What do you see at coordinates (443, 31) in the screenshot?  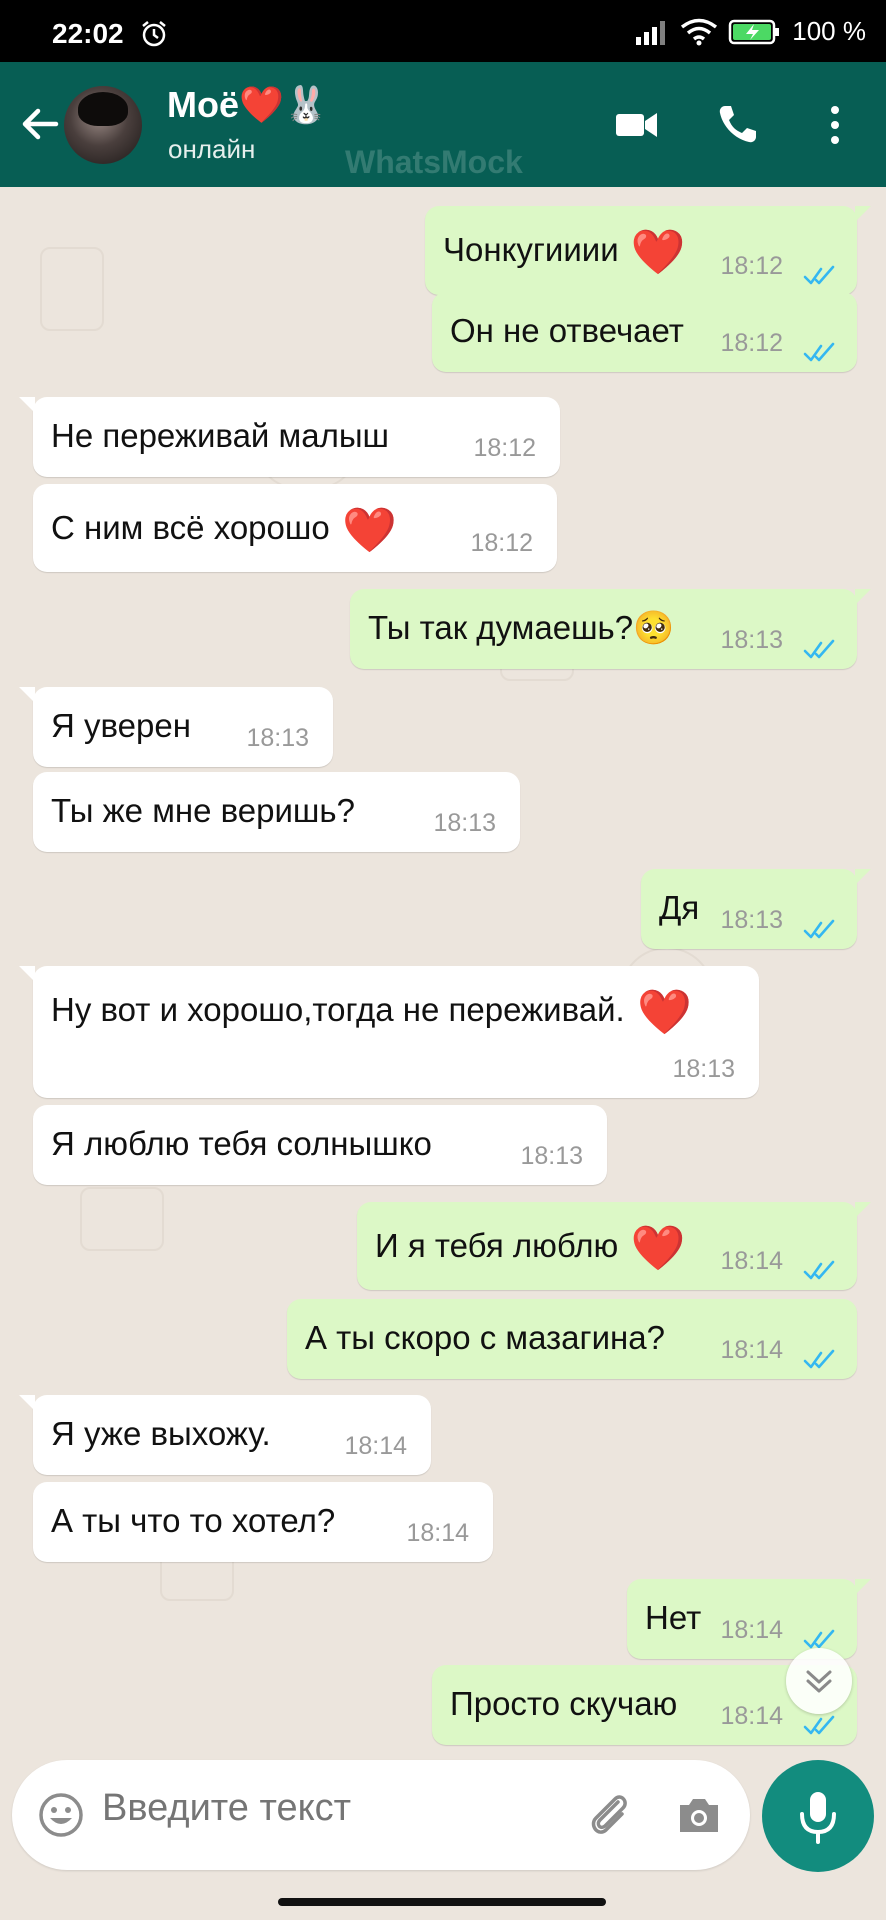 I see `status-bar: 22:02 100 %` at bounding box center [443, 31].